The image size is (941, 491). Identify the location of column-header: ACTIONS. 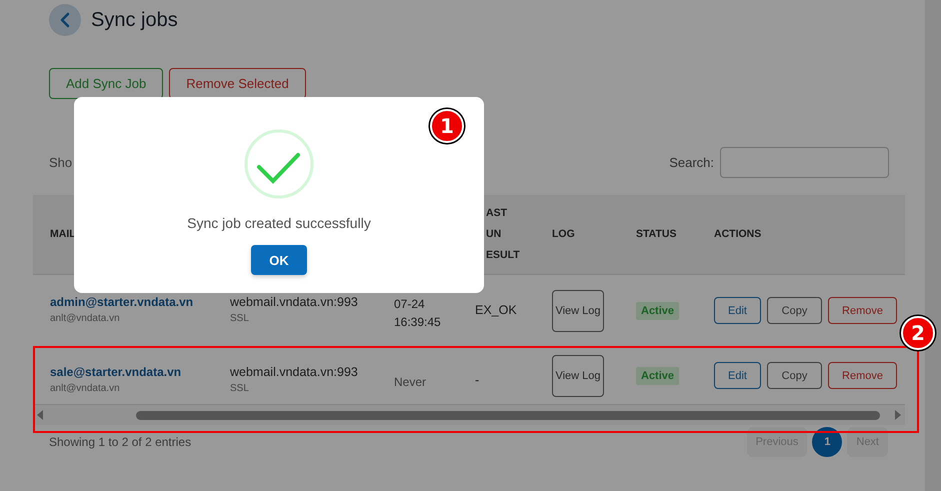
(738, 234).